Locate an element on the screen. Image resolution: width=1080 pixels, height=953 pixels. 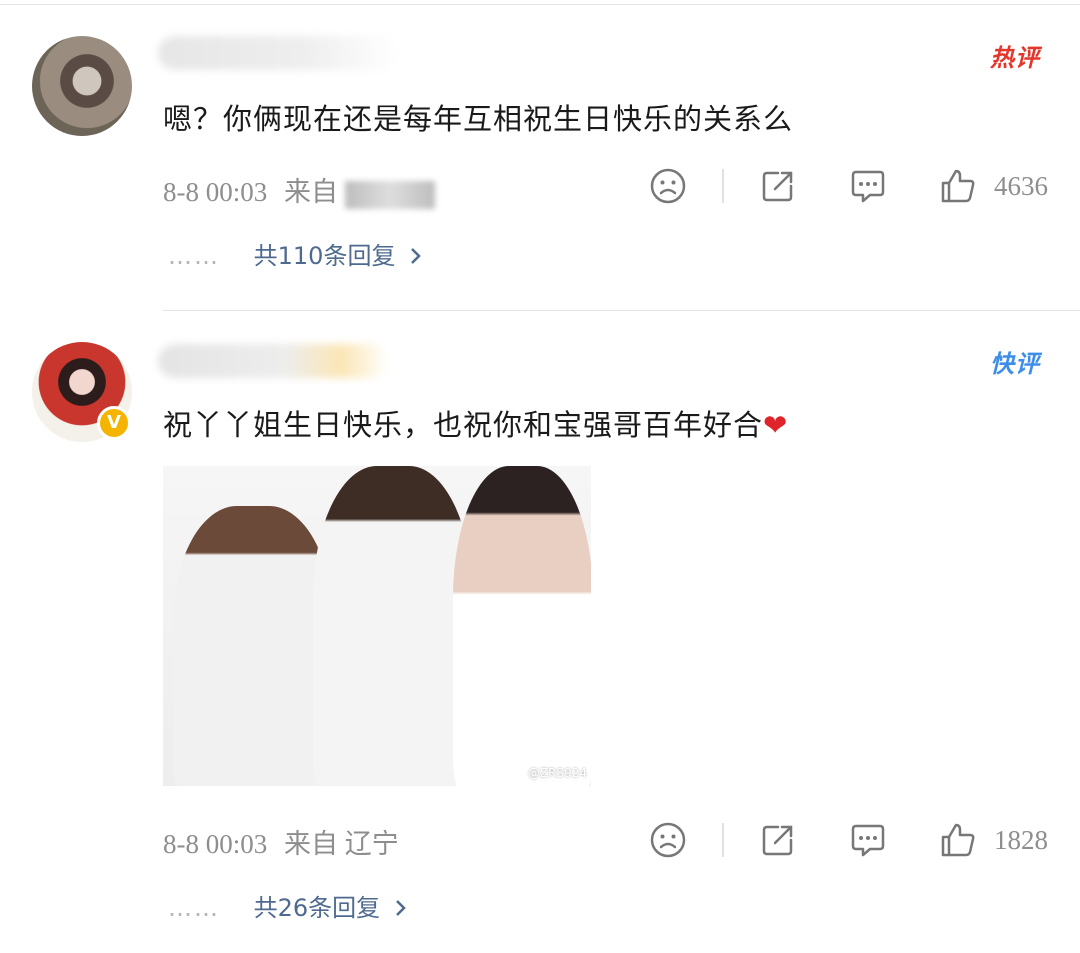
like-count: 1828 is located at coordinates (1021, 839).